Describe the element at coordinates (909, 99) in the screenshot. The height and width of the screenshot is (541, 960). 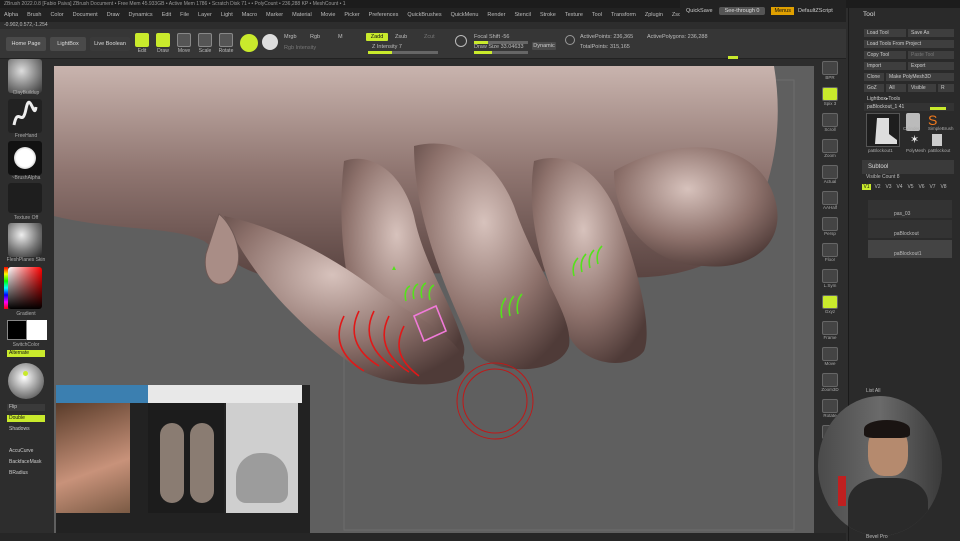
I see `lightbox-tools-button: Lightbox▸Tools` at that location.